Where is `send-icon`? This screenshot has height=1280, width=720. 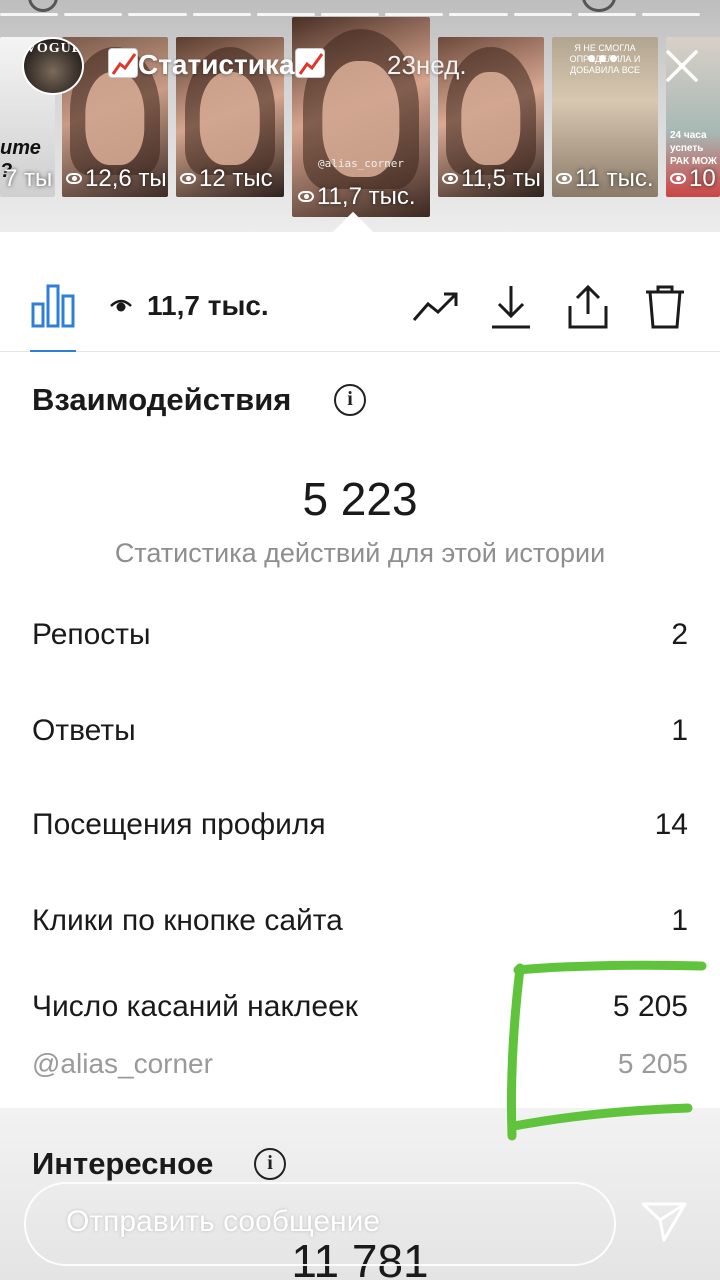 send-icon is located at coordinates (664, 1221).